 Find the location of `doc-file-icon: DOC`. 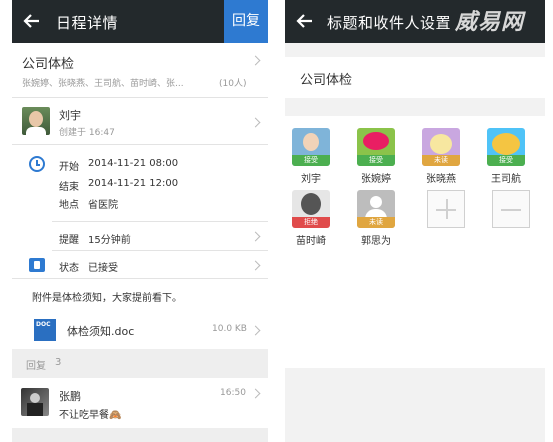

doc-file-icon: DOC is located at coordinates (45, 330).